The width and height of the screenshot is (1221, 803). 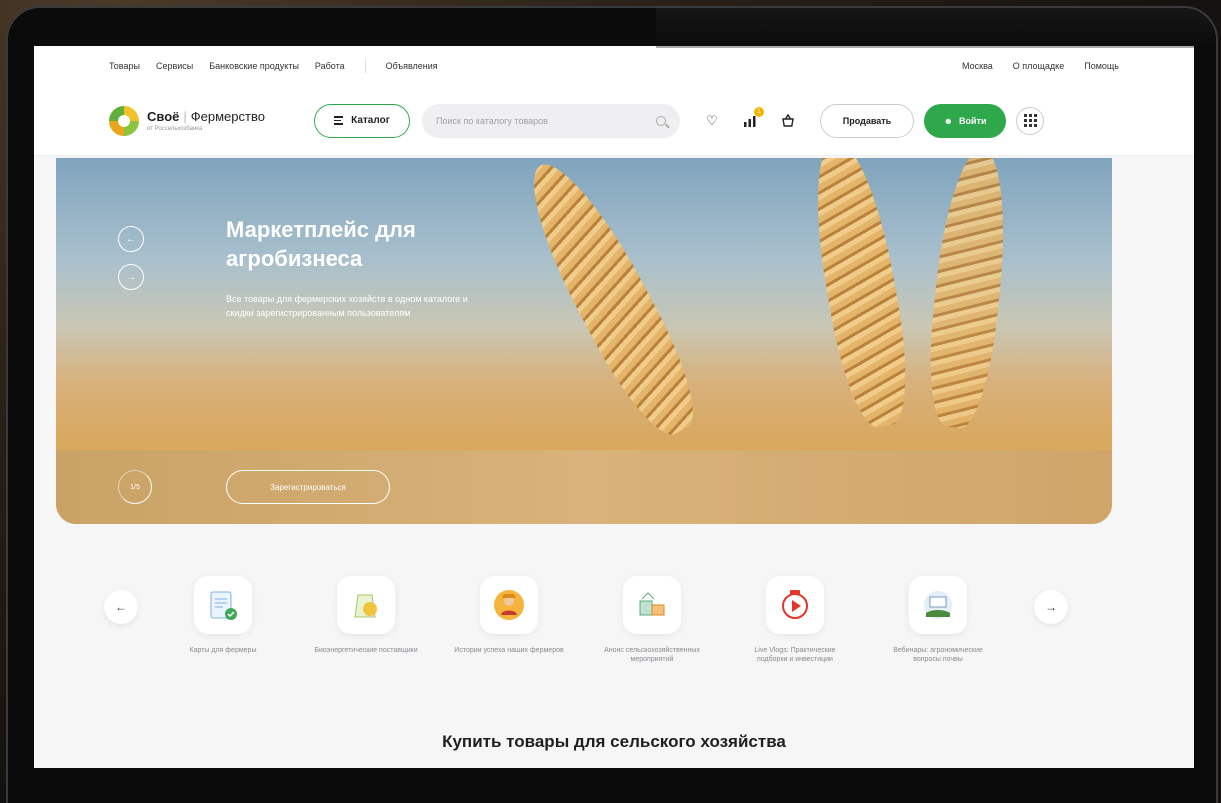 I want to click on service-card: Анонс сельскохозяйственных мероприятий, so click(x=652, y=620).